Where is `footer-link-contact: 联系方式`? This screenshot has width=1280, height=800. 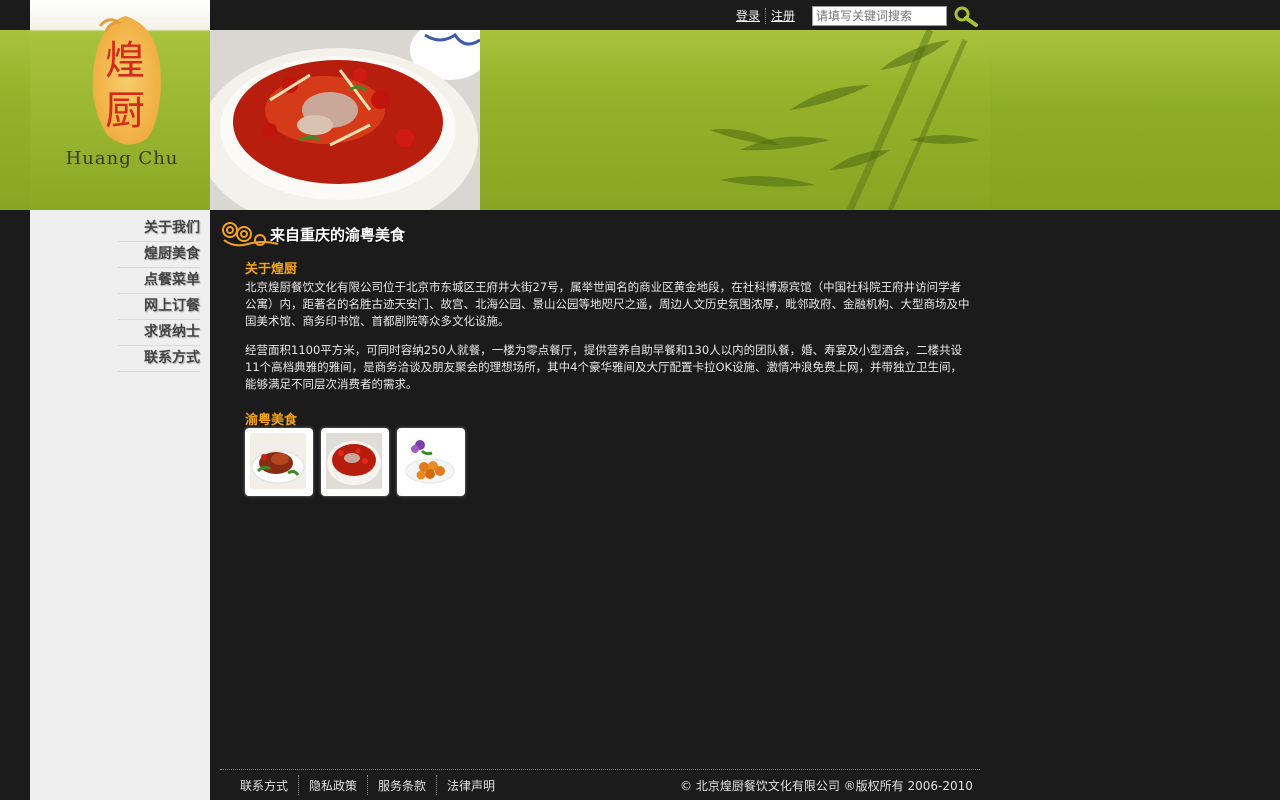
footer-link-contact: 联系方式 is located at coordinates (264, 785).